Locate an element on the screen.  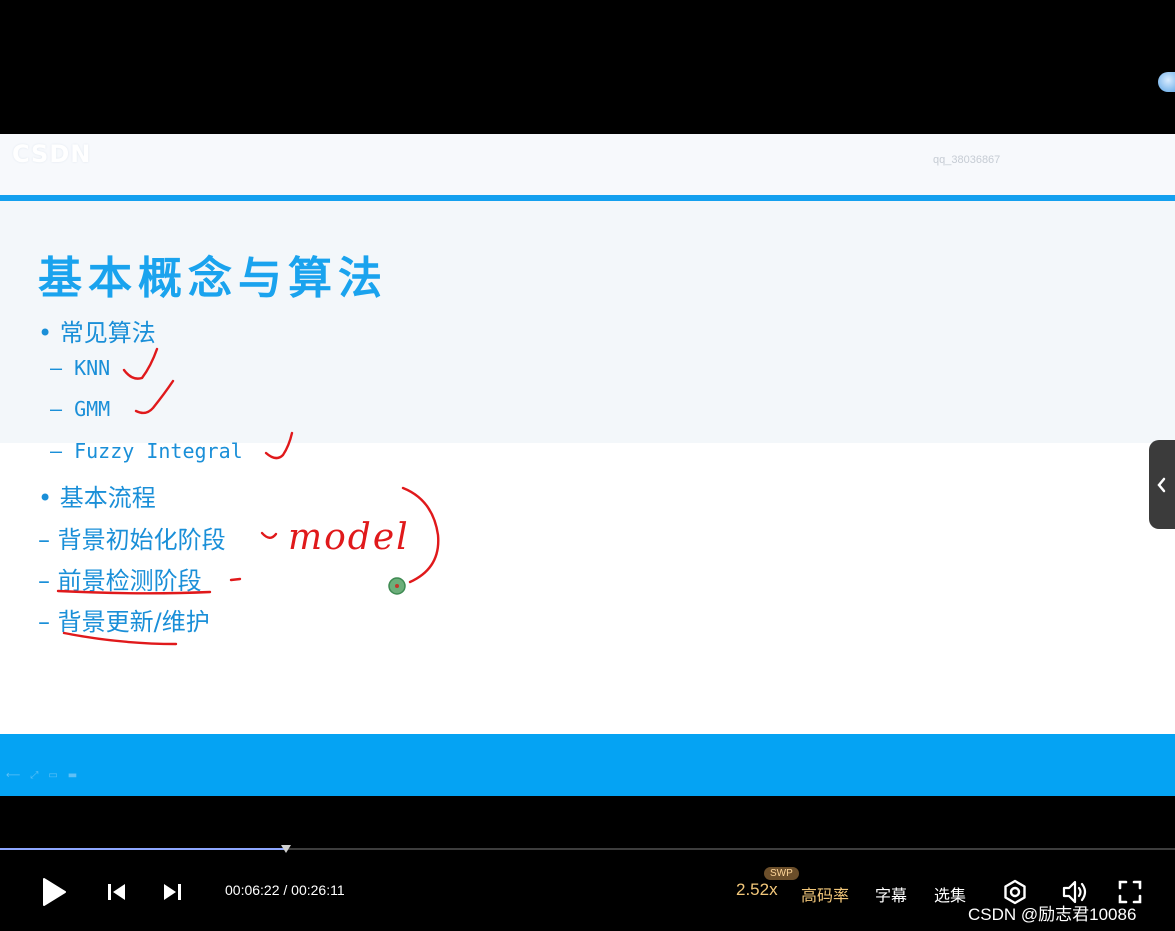
bullet-item: – KNN is located at coordinates (80, 368).